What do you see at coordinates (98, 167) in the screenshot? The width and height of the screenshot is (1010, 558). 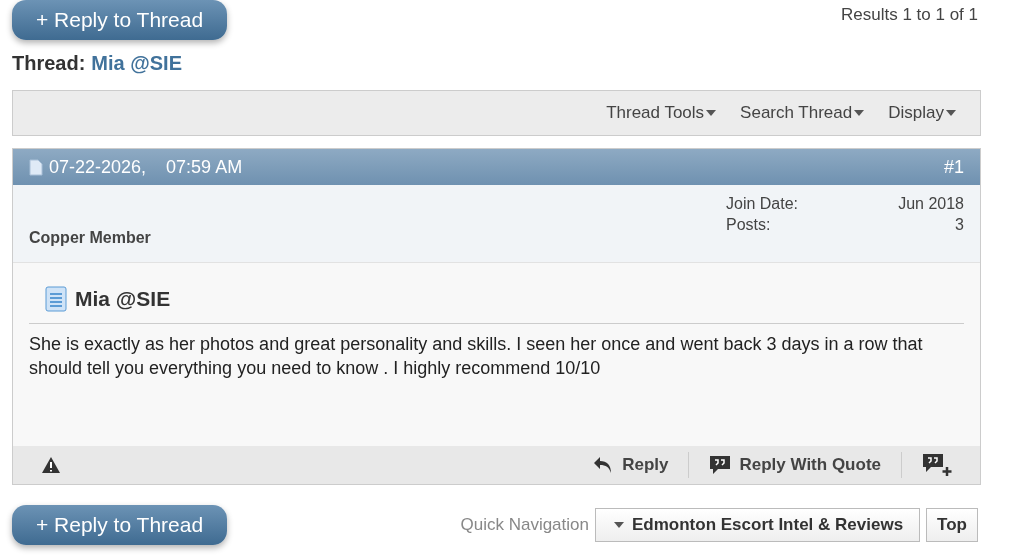 I see `post-date: 07-22-2026,` at bounding box center [98, 167].